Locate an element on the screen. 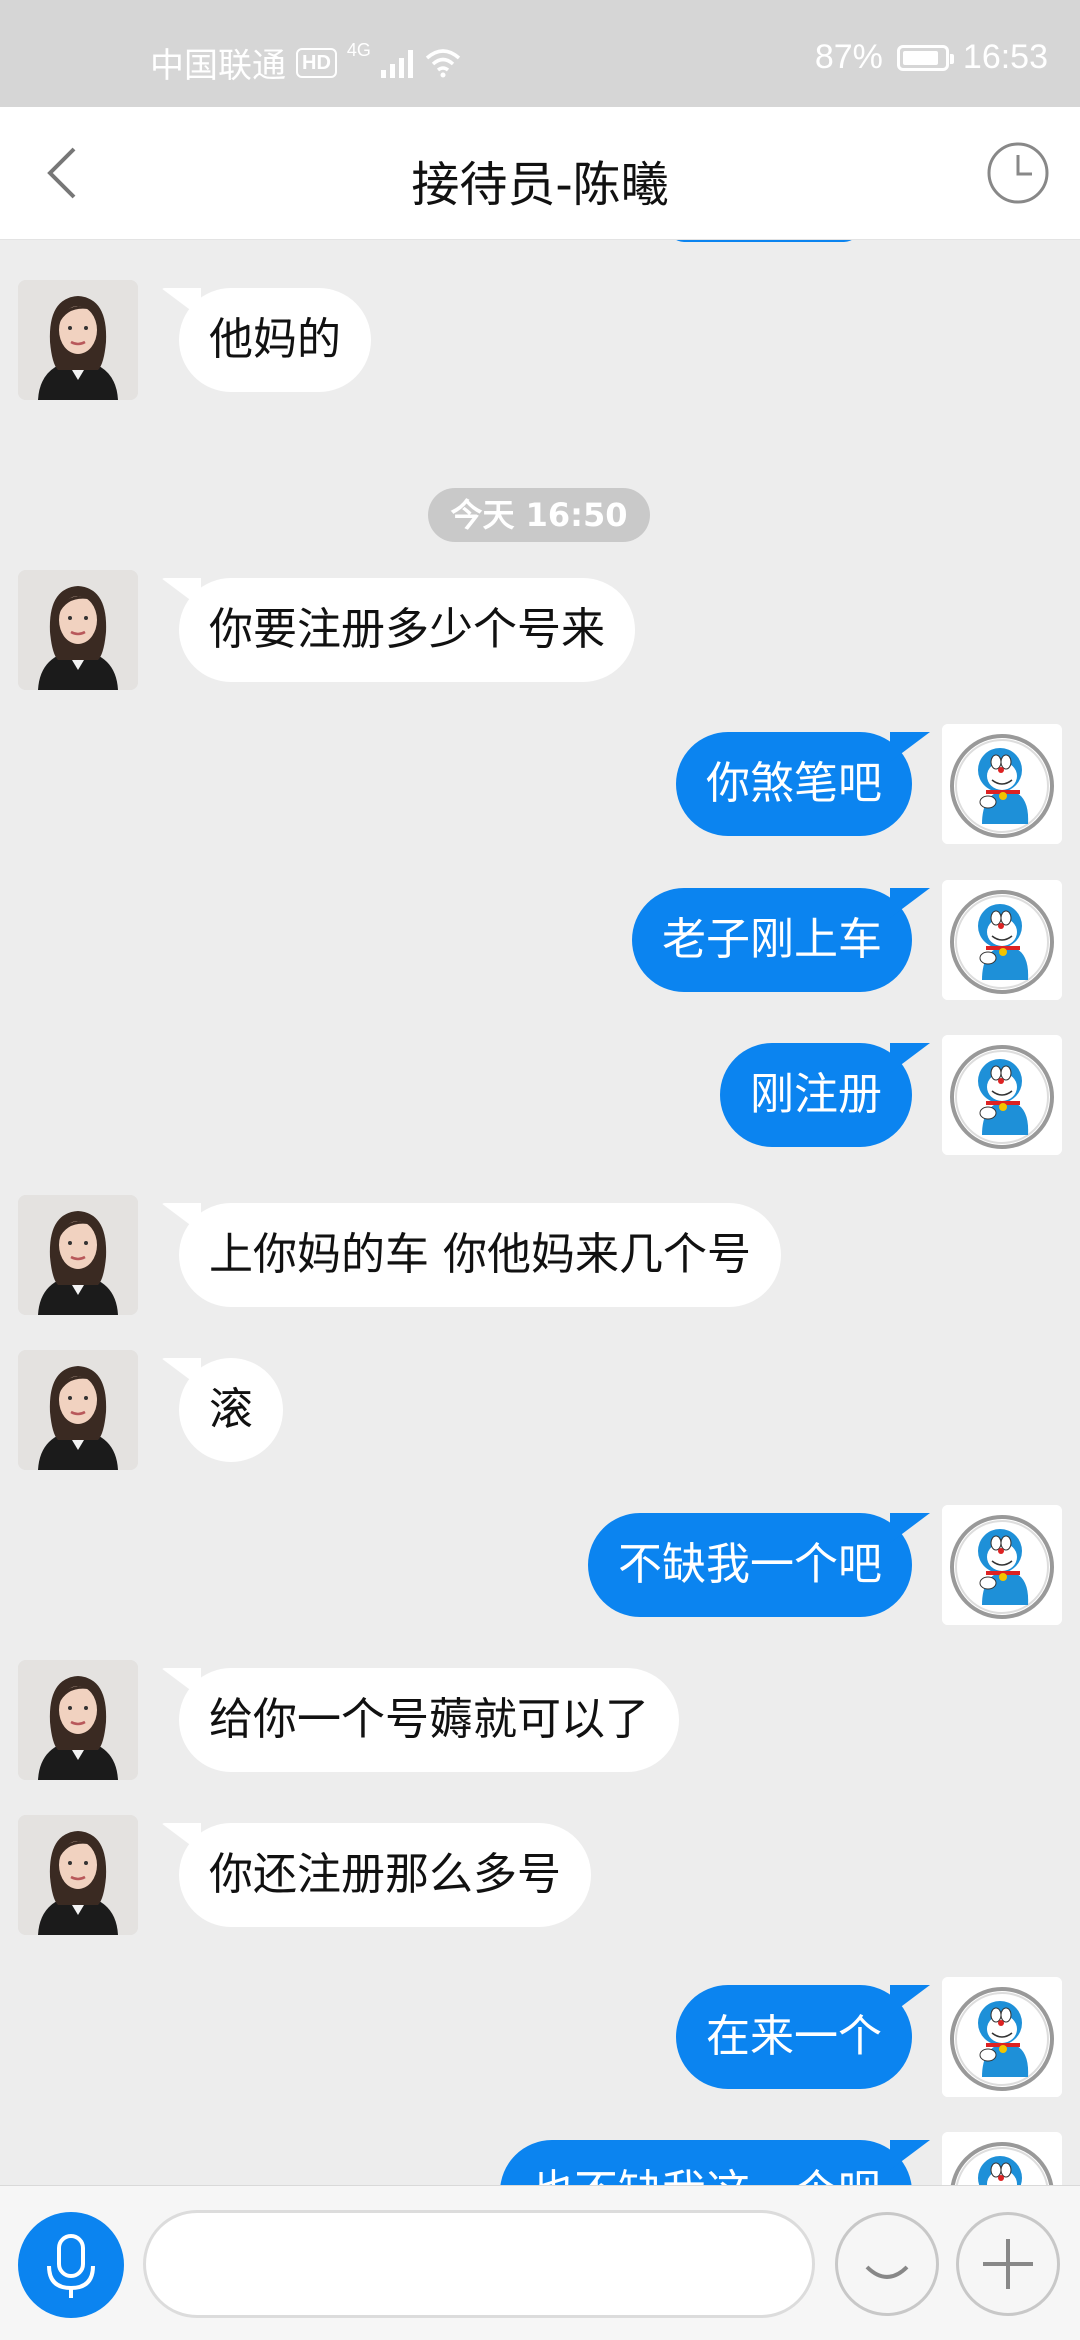 This screenshot has width=1080, height=2340. voice-button is located at coordinates (71, 2265).